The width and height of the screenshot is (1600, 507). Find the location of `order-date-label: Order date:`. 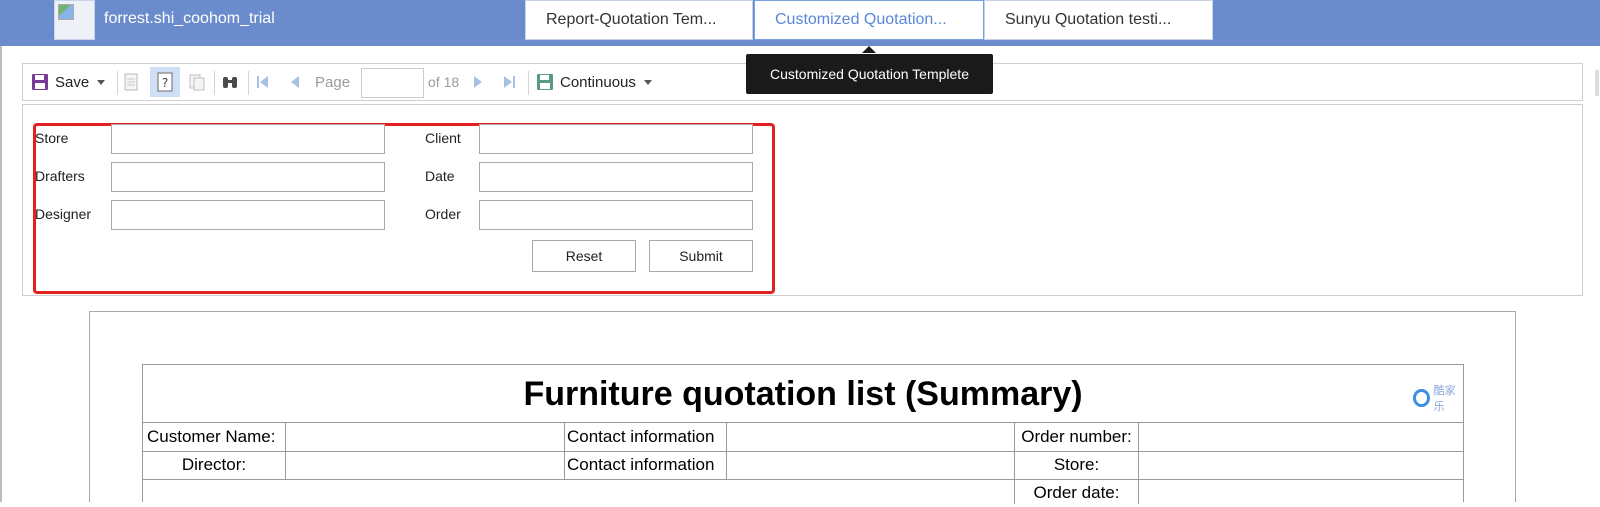

order-date-label: Order date: is located at coordinates (1076, 492).